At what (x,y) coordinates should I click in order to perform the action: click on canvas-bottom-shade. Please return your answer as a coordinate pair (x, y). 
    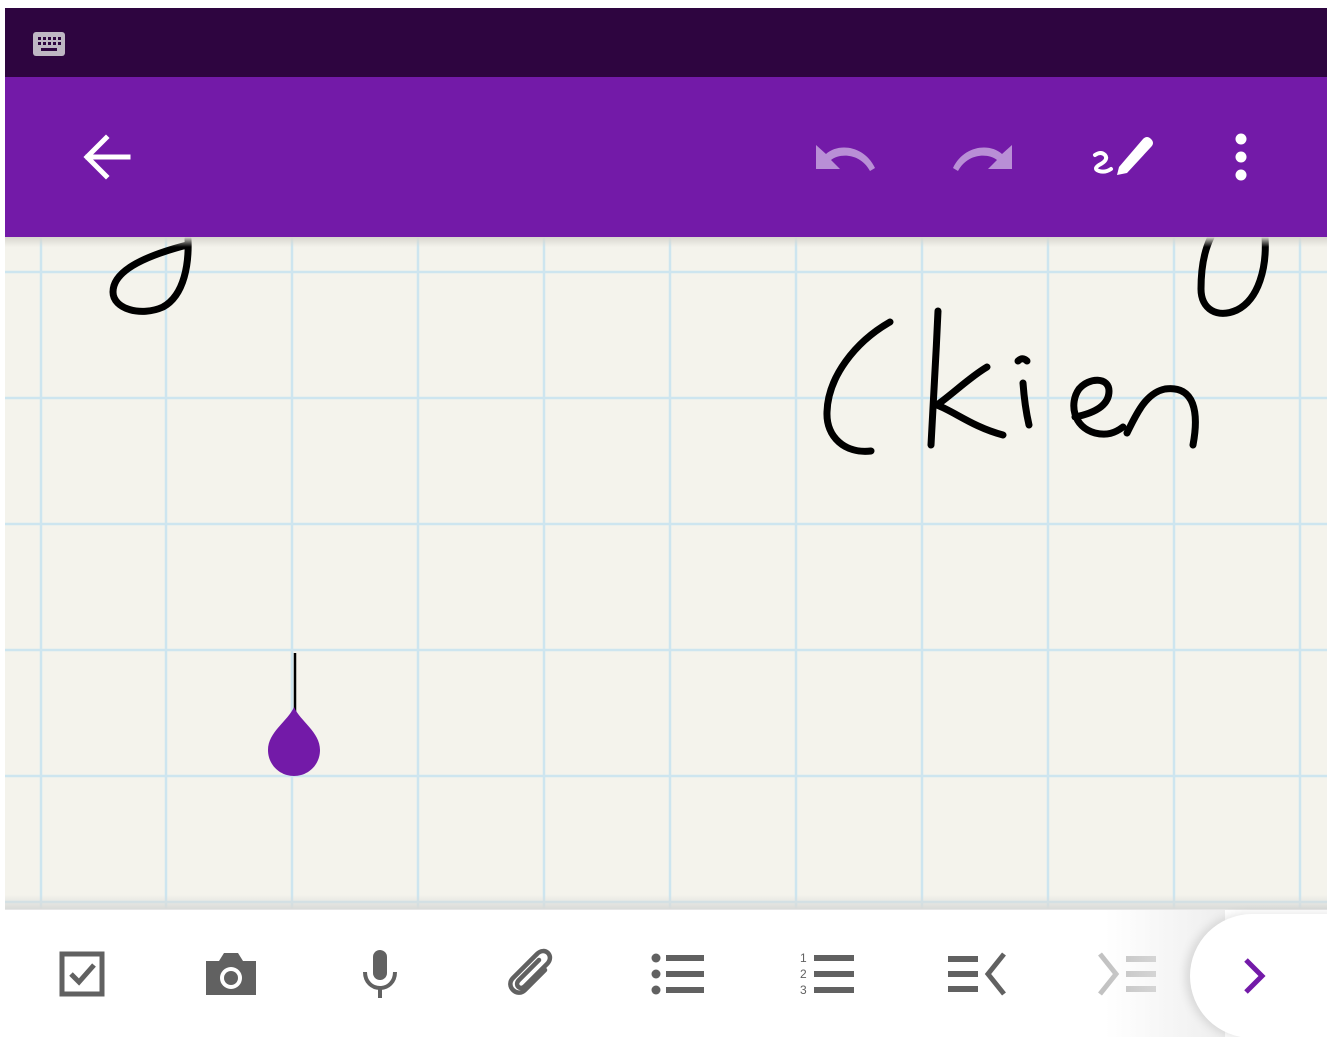
    Looking at the image, I should click on (666, 902).